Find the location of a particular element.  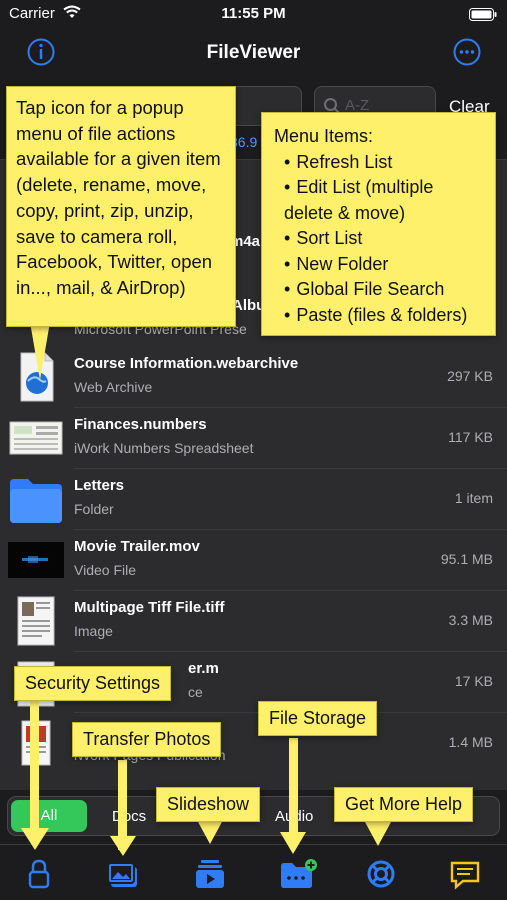

file-type: Web Archive is located at coordinates (113, 387).